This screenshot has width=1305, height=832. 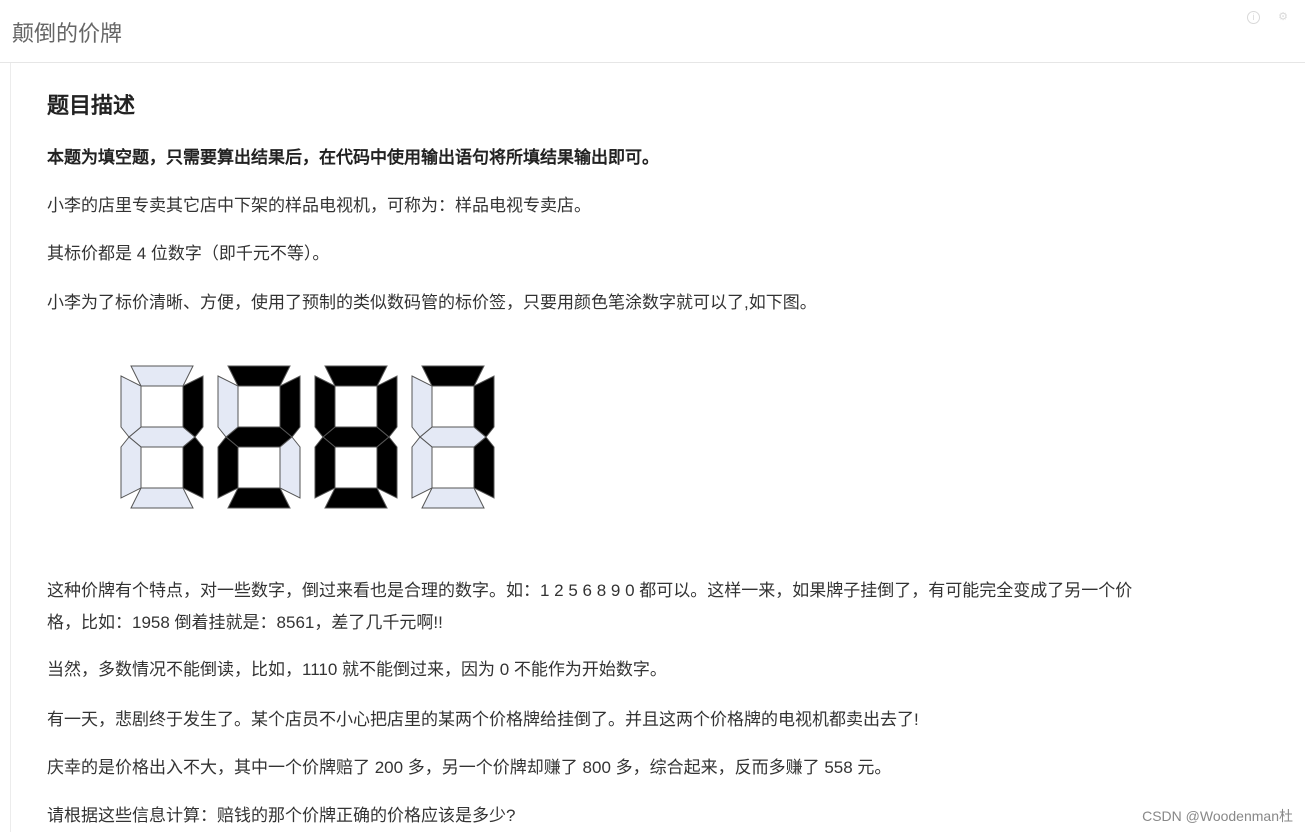 What do you see at coordinates (245, 622) in the screenshot?
I see `paragraph-5-continued: 格，比如：1958 倒着挂就是：8561，差了几千元啊!!` at bounding box center [245, 622].